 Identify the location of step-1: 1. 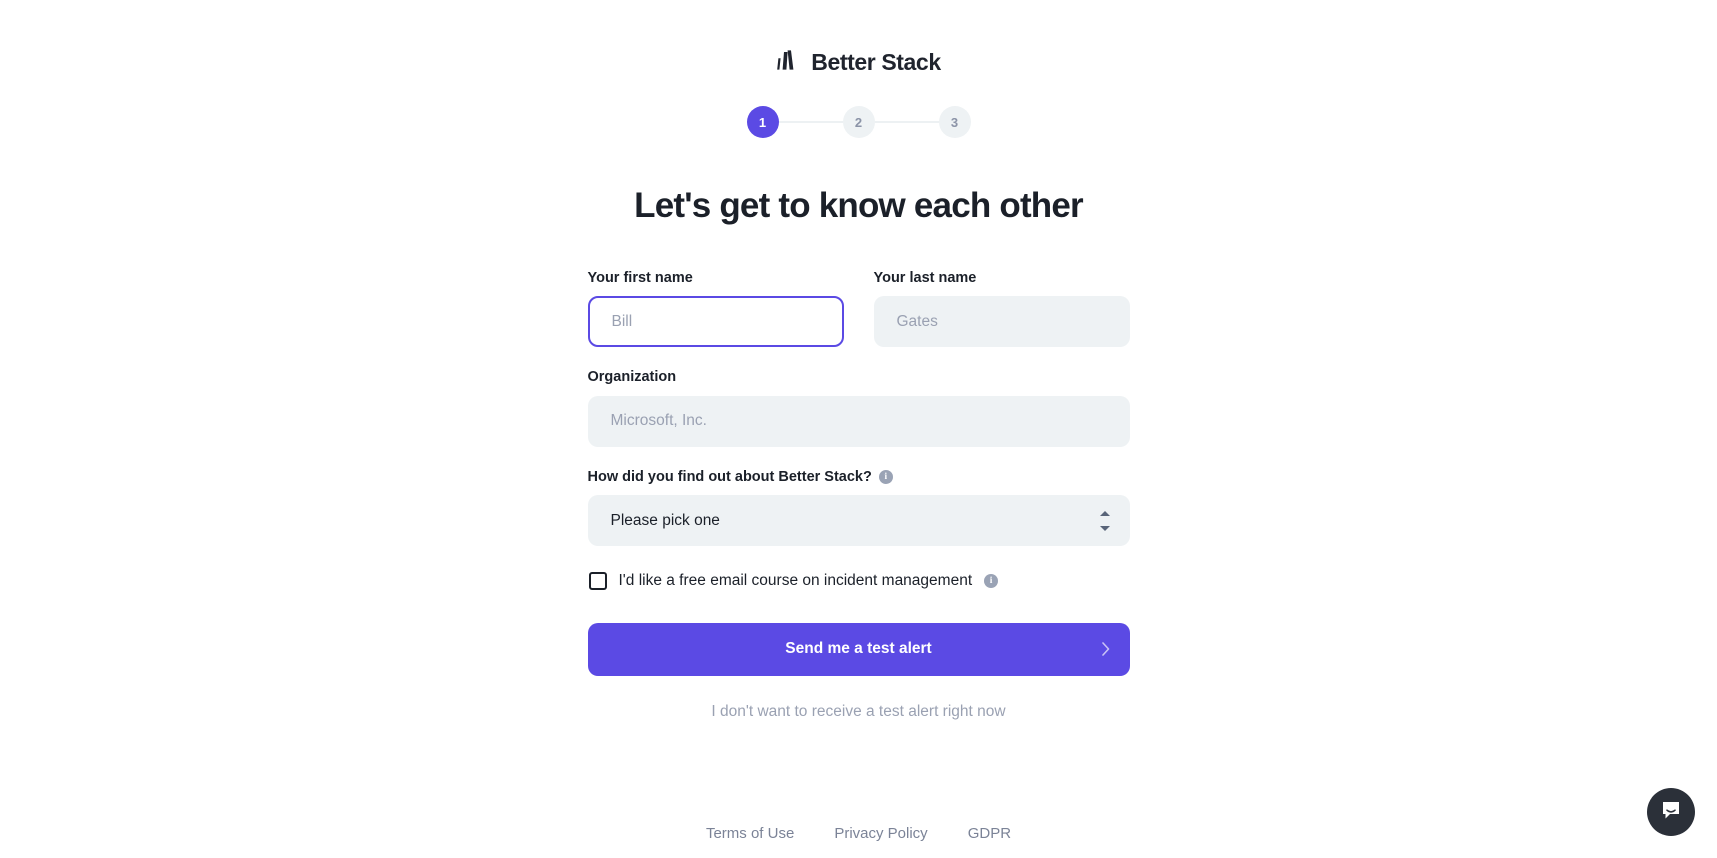
(762, 122).